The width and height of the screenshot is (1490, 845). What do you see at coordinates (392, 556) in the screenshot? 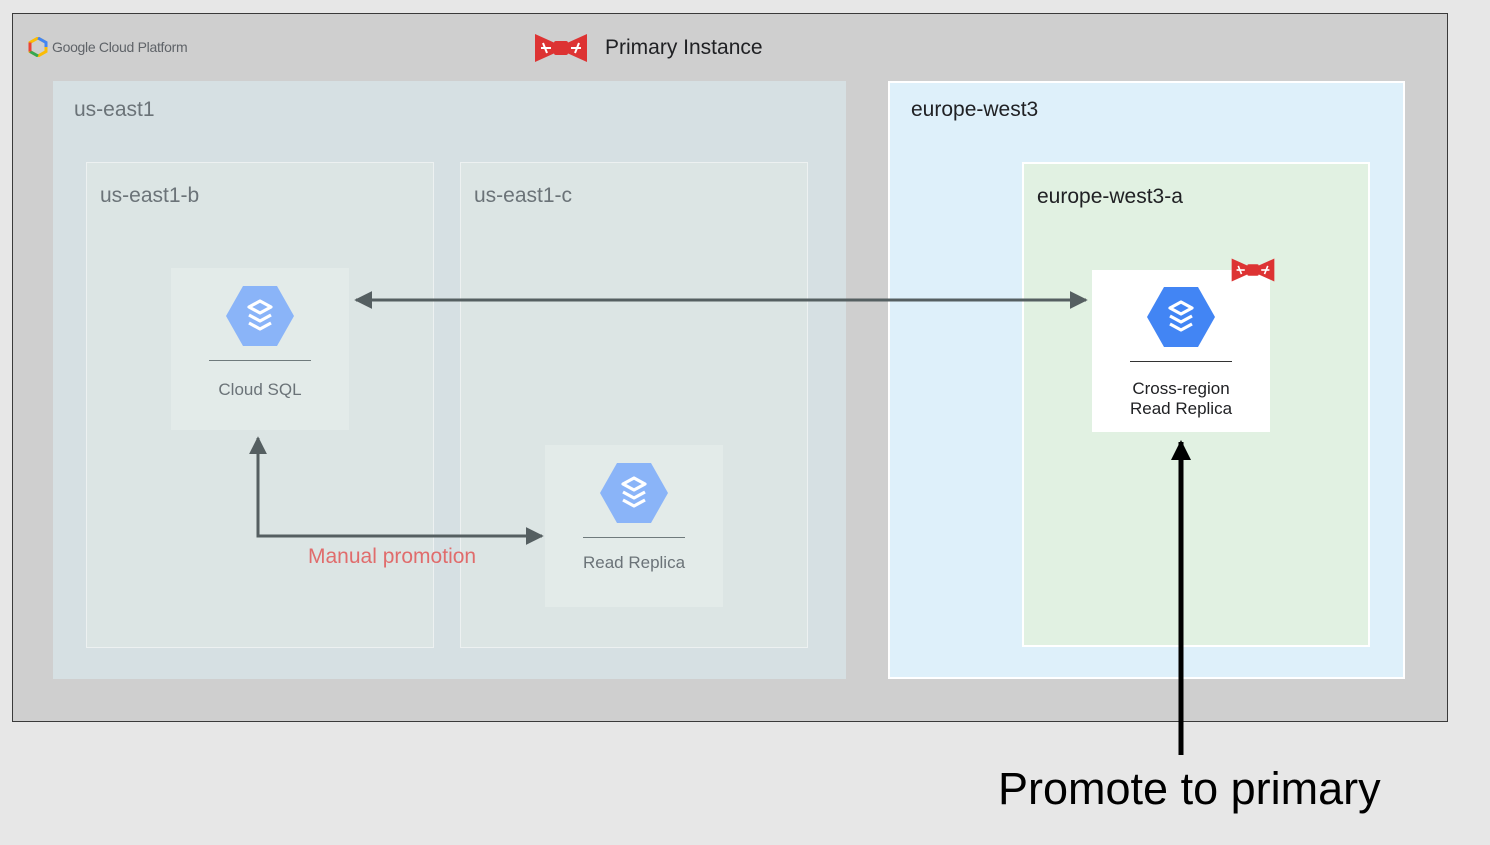
I see `manual-promotion-label: Manual promotion` at bounding box center [392, 556].